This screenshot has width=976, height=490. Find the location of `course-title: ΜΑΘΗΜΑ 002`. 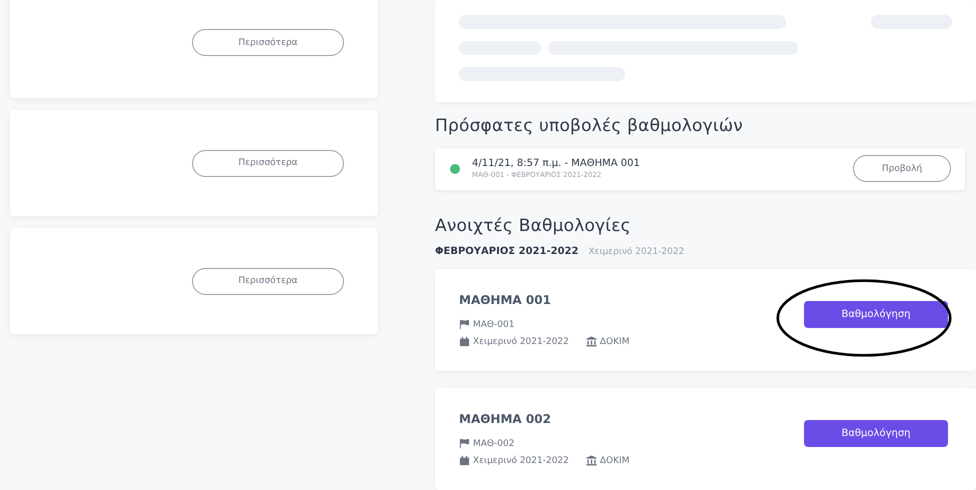

course-title: ΜΑΘΗΜΑ 002 is located at coordinates (505, 419).